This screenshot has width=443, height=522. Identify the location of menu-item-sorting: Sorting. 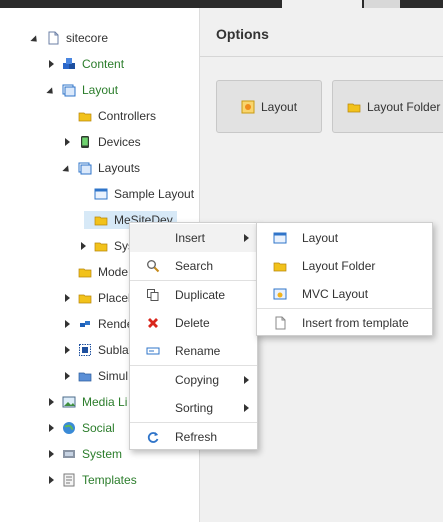
(193, 408).